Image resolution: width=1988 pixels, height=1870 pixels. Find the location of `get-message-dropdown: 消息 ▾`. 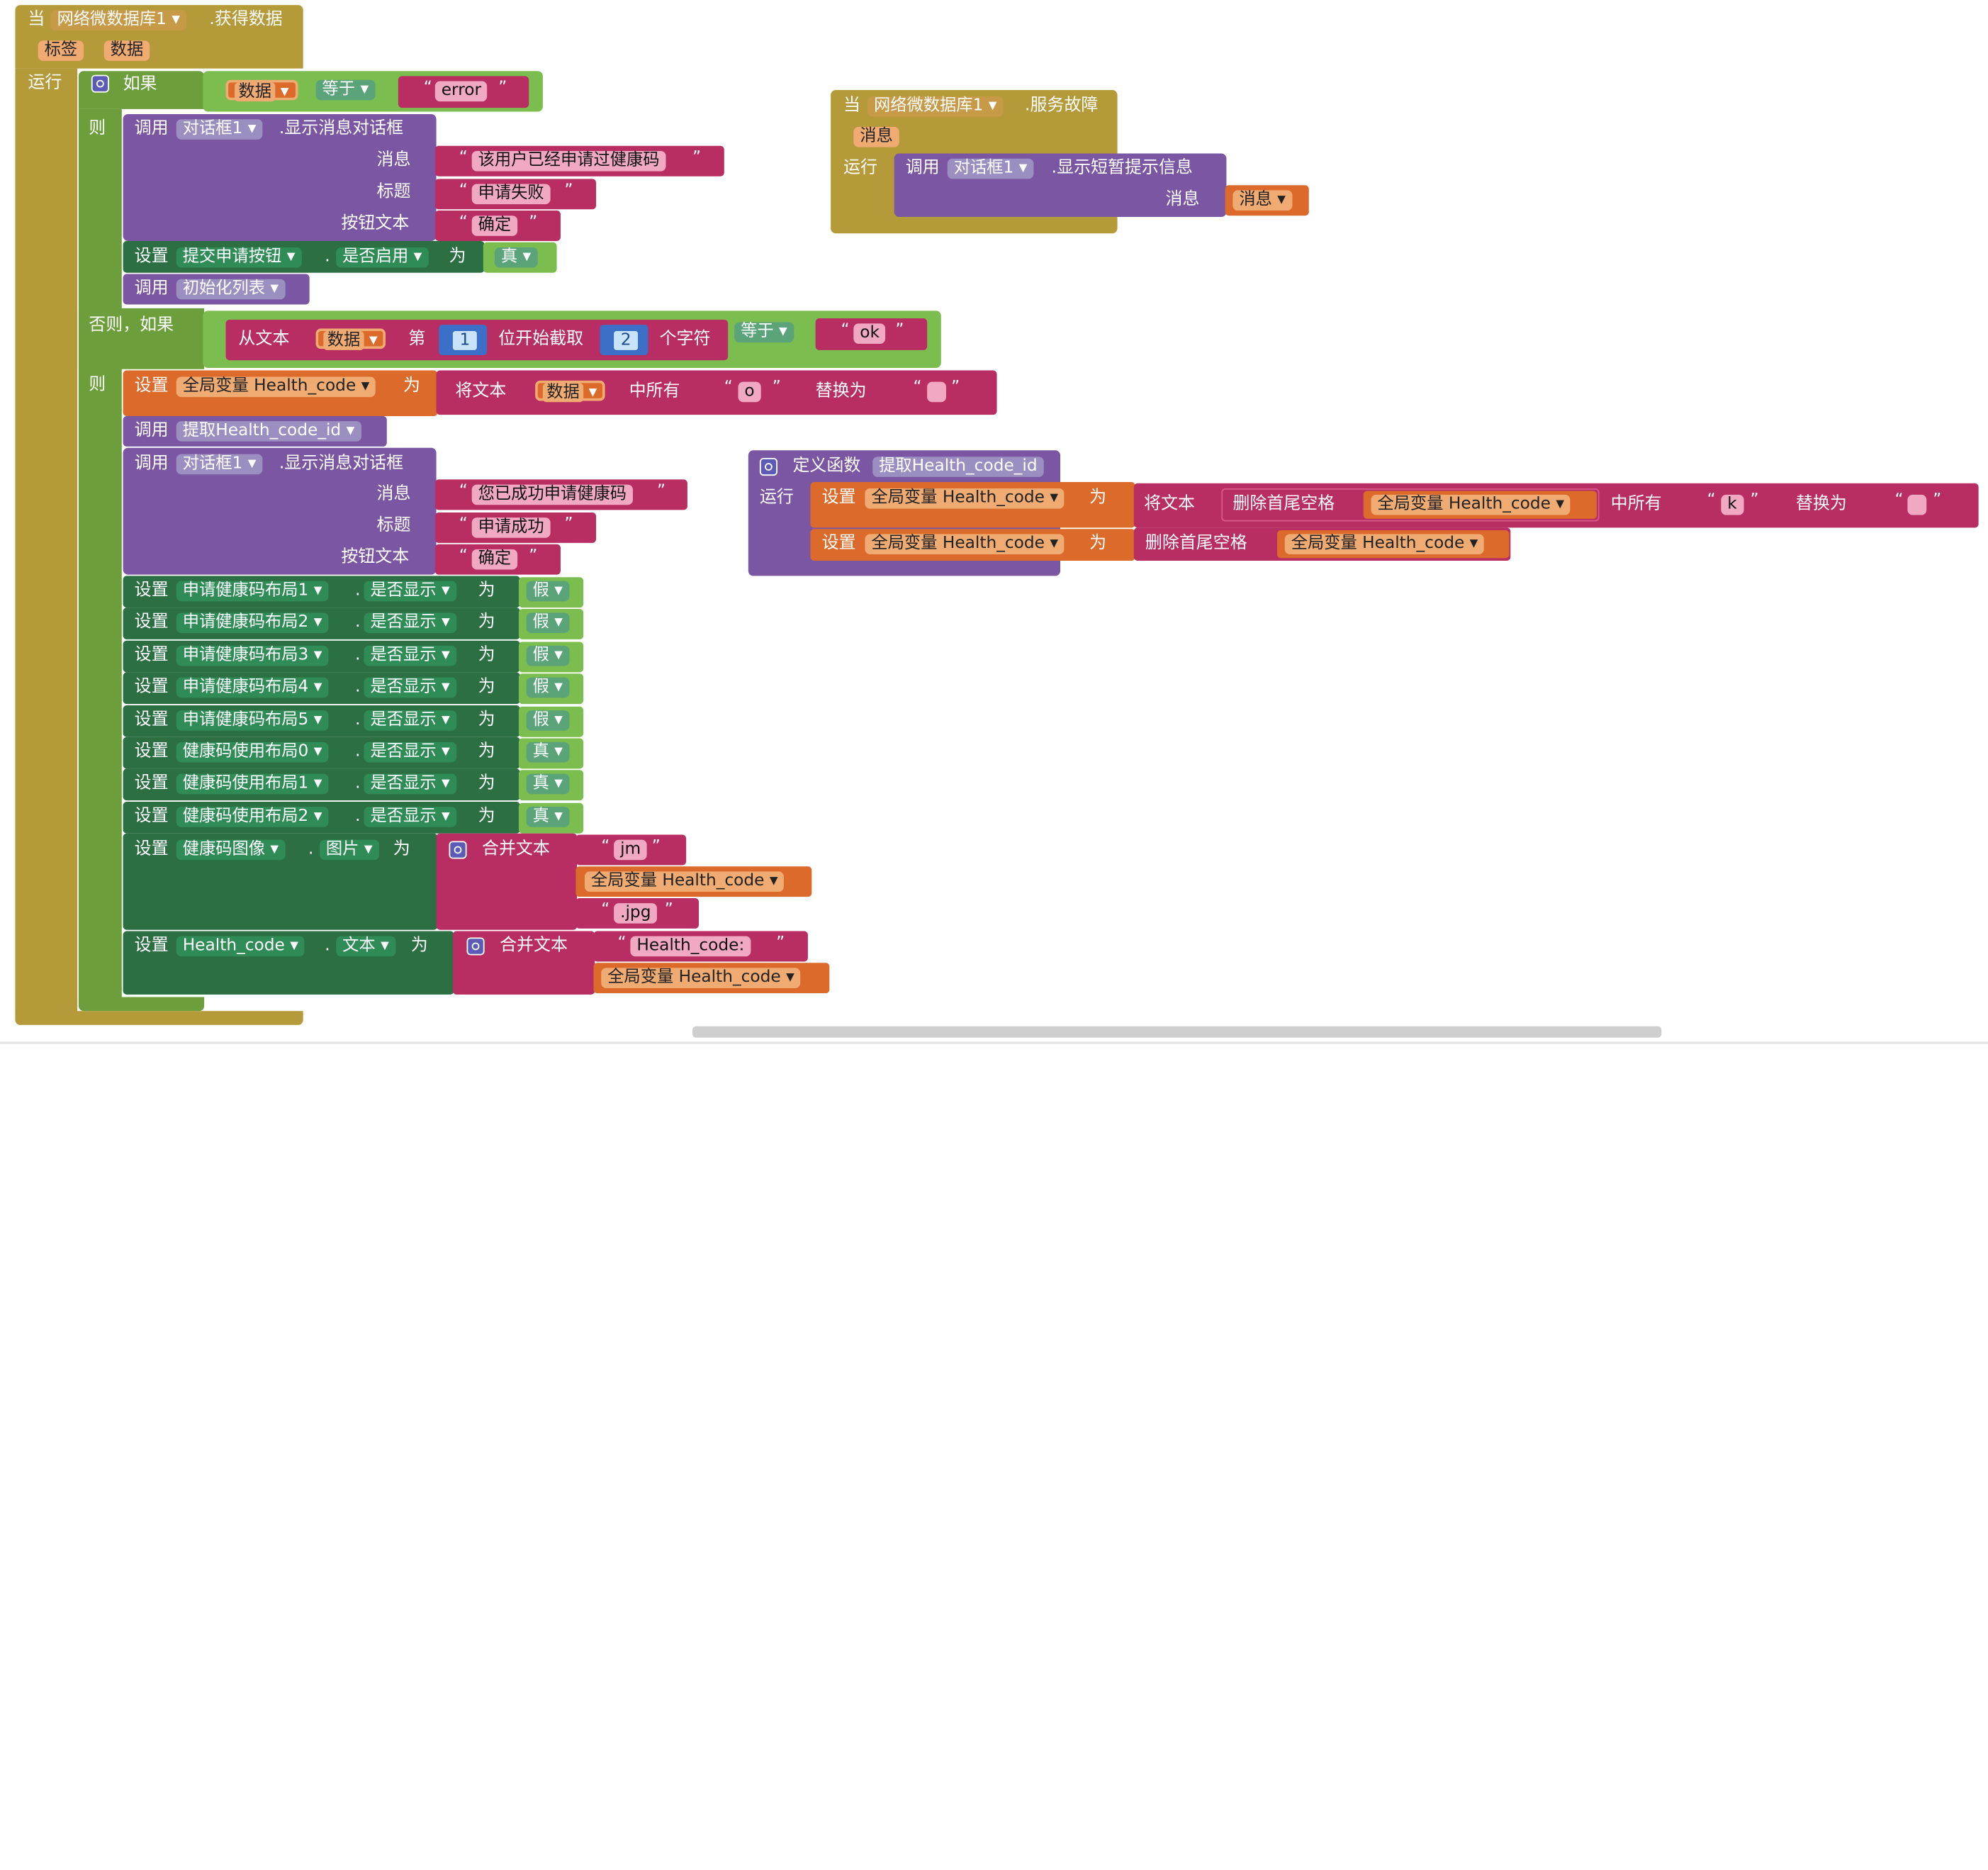

get-message-dropdown: 消息 ▾ is located at coordinates (1262, 200).